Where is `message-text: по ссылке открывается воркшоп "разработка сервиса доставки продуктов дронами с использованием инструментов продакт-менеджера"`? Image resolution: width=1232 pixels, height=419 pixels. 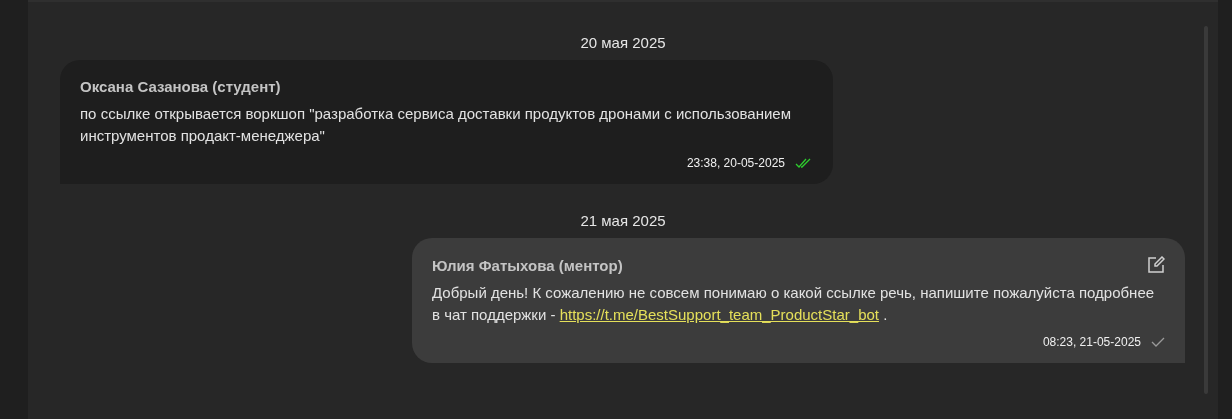 message-text: по ссылке открывается воркшоп "разработка сервиса доставки продуктов дронами с использованием инструментов продакт-менеджера" is located at coordinates (436, 125).